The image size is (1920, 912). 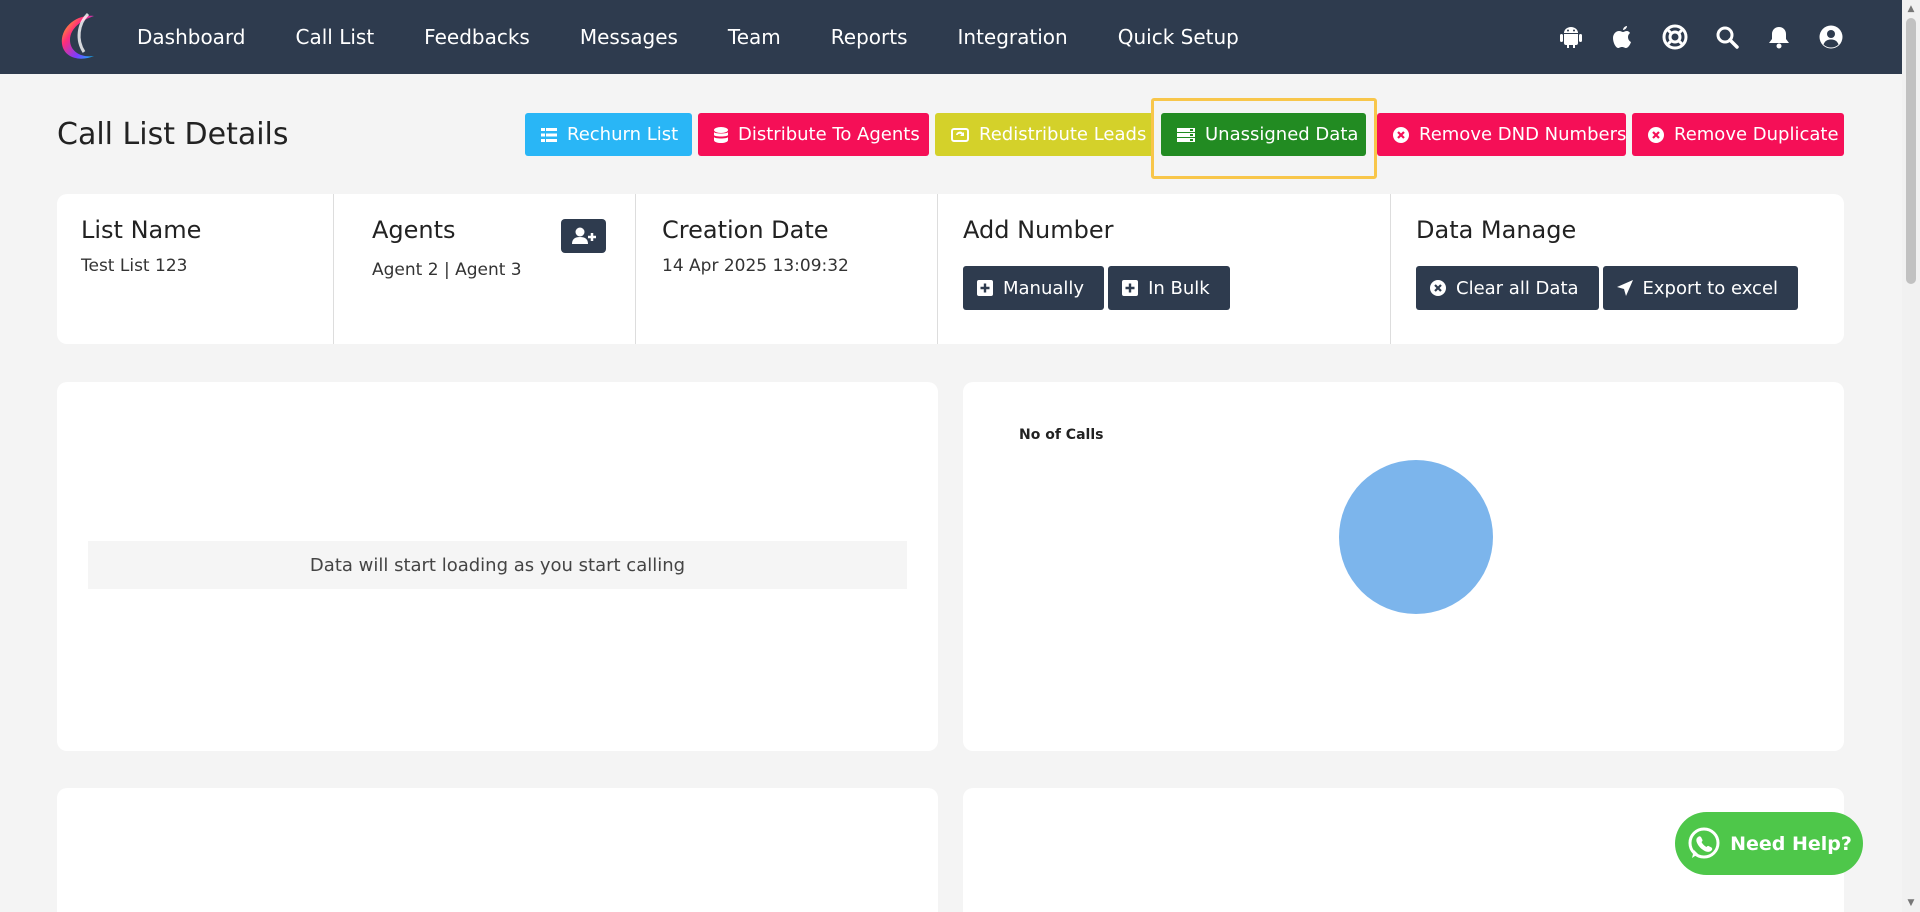 I want to click on whatsapp-icon, so click(x=1704, y=842).